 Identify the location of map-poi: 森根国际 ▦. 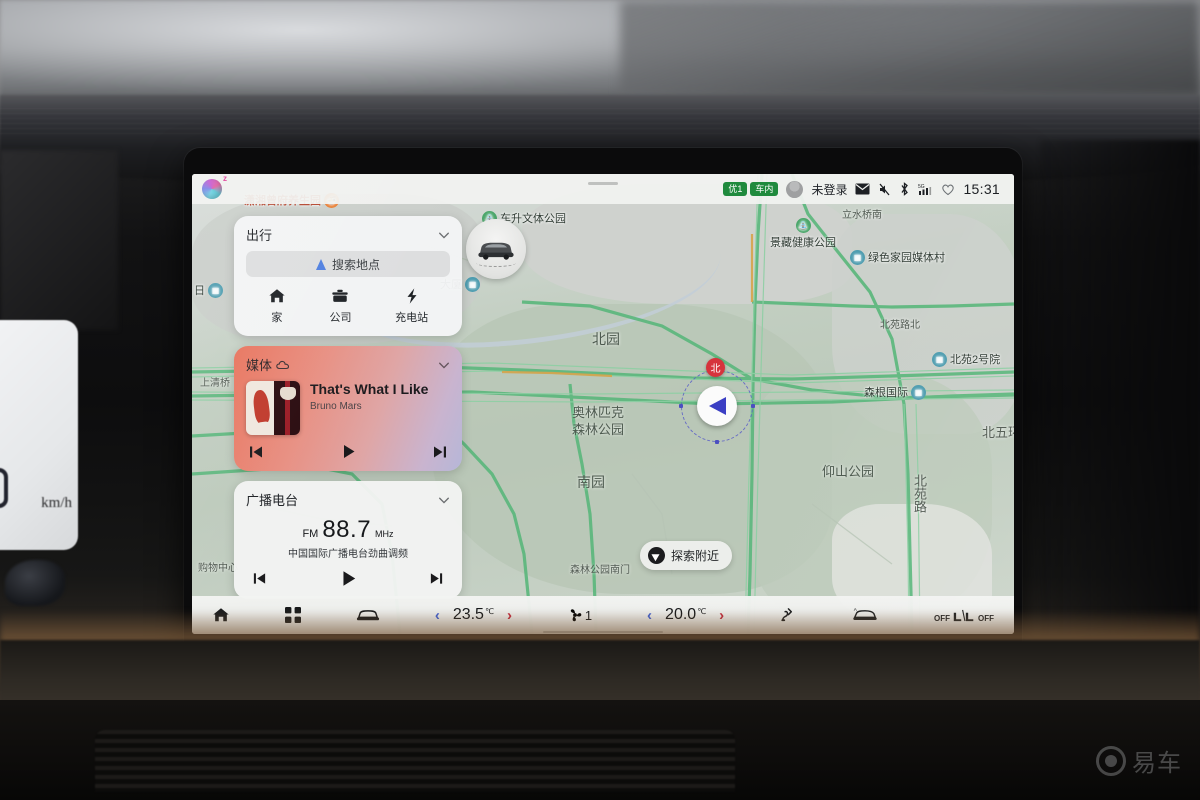
(895, 392).